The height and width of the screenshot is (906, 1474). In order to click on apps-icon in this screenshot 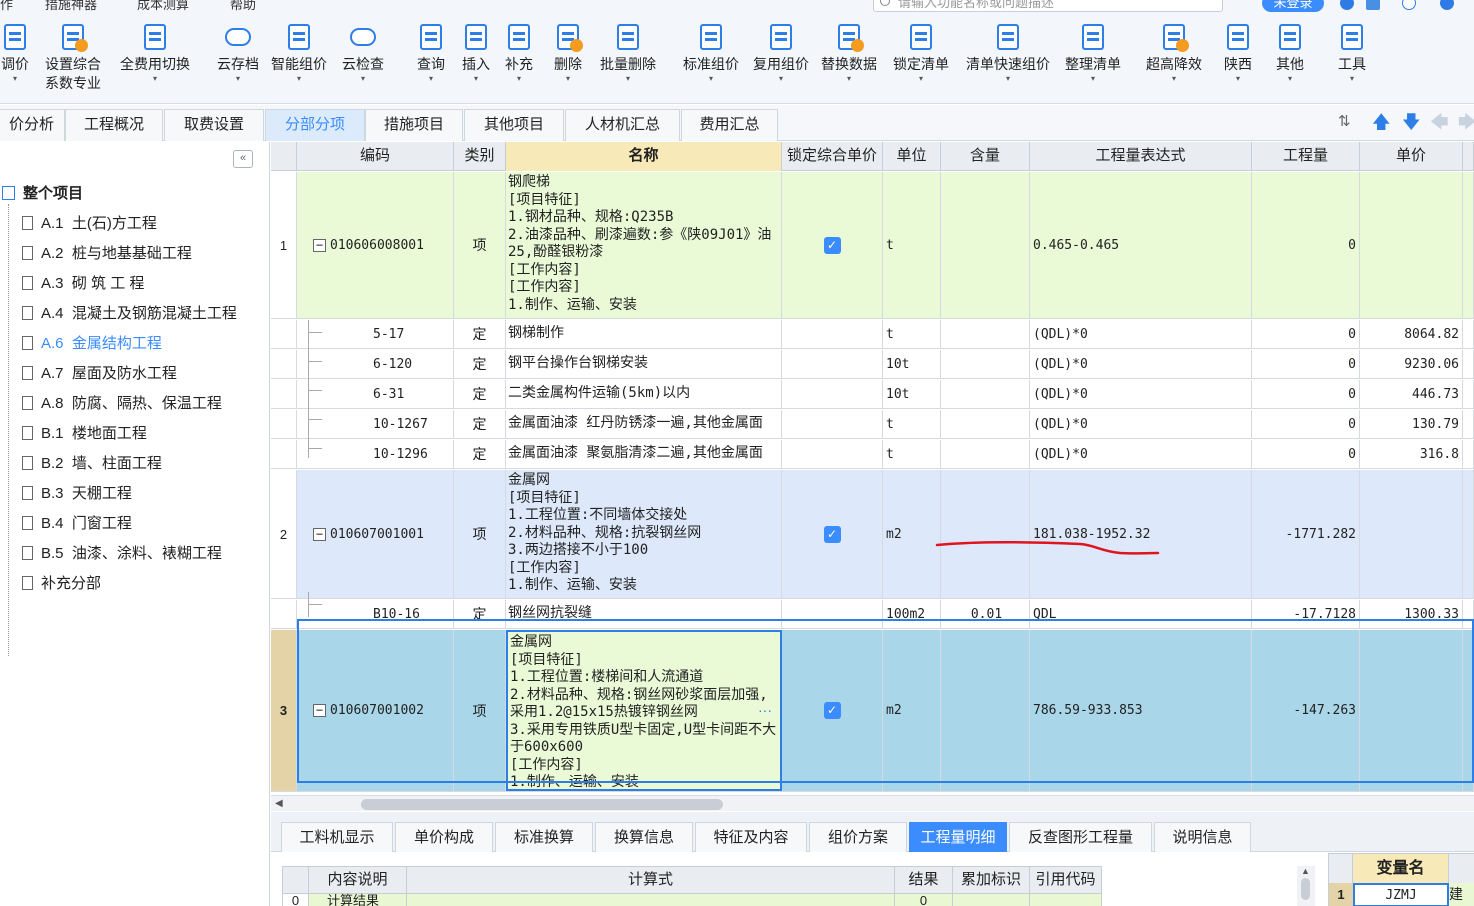, I will do `click(1373, 5)`.